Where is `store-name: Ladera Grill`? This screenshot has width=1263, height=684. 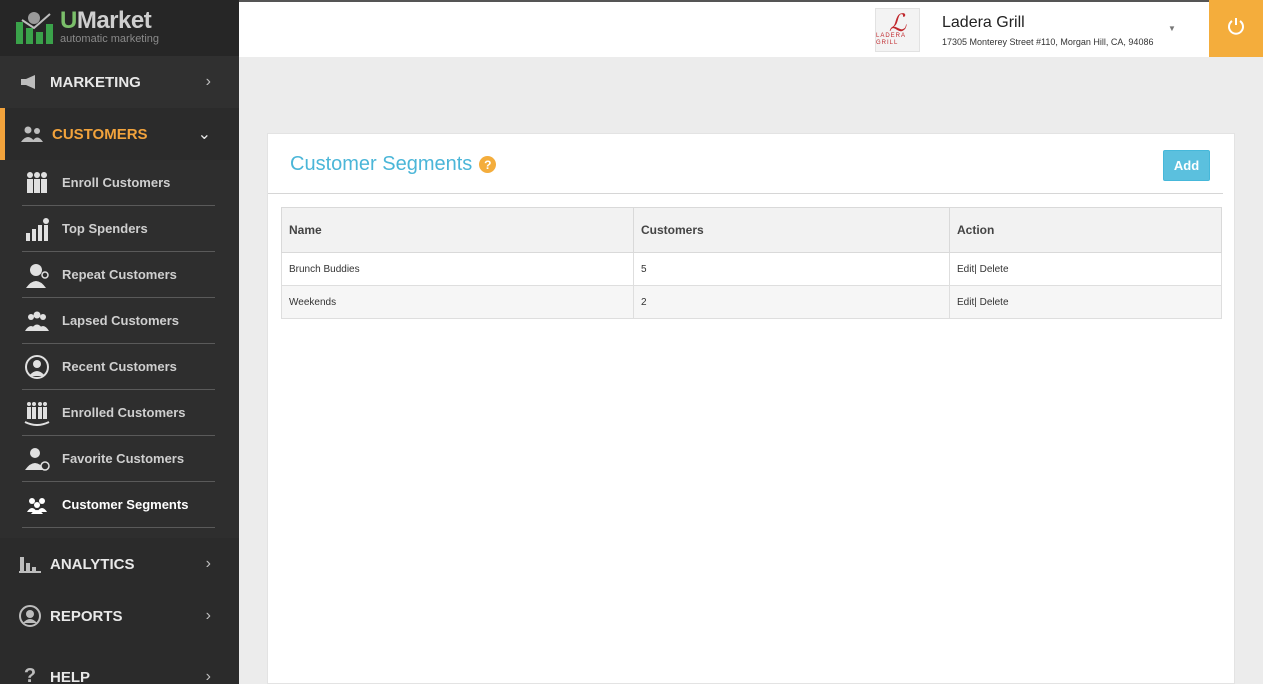 store-name: Ladera Grill is located at coordinates (983, 23).